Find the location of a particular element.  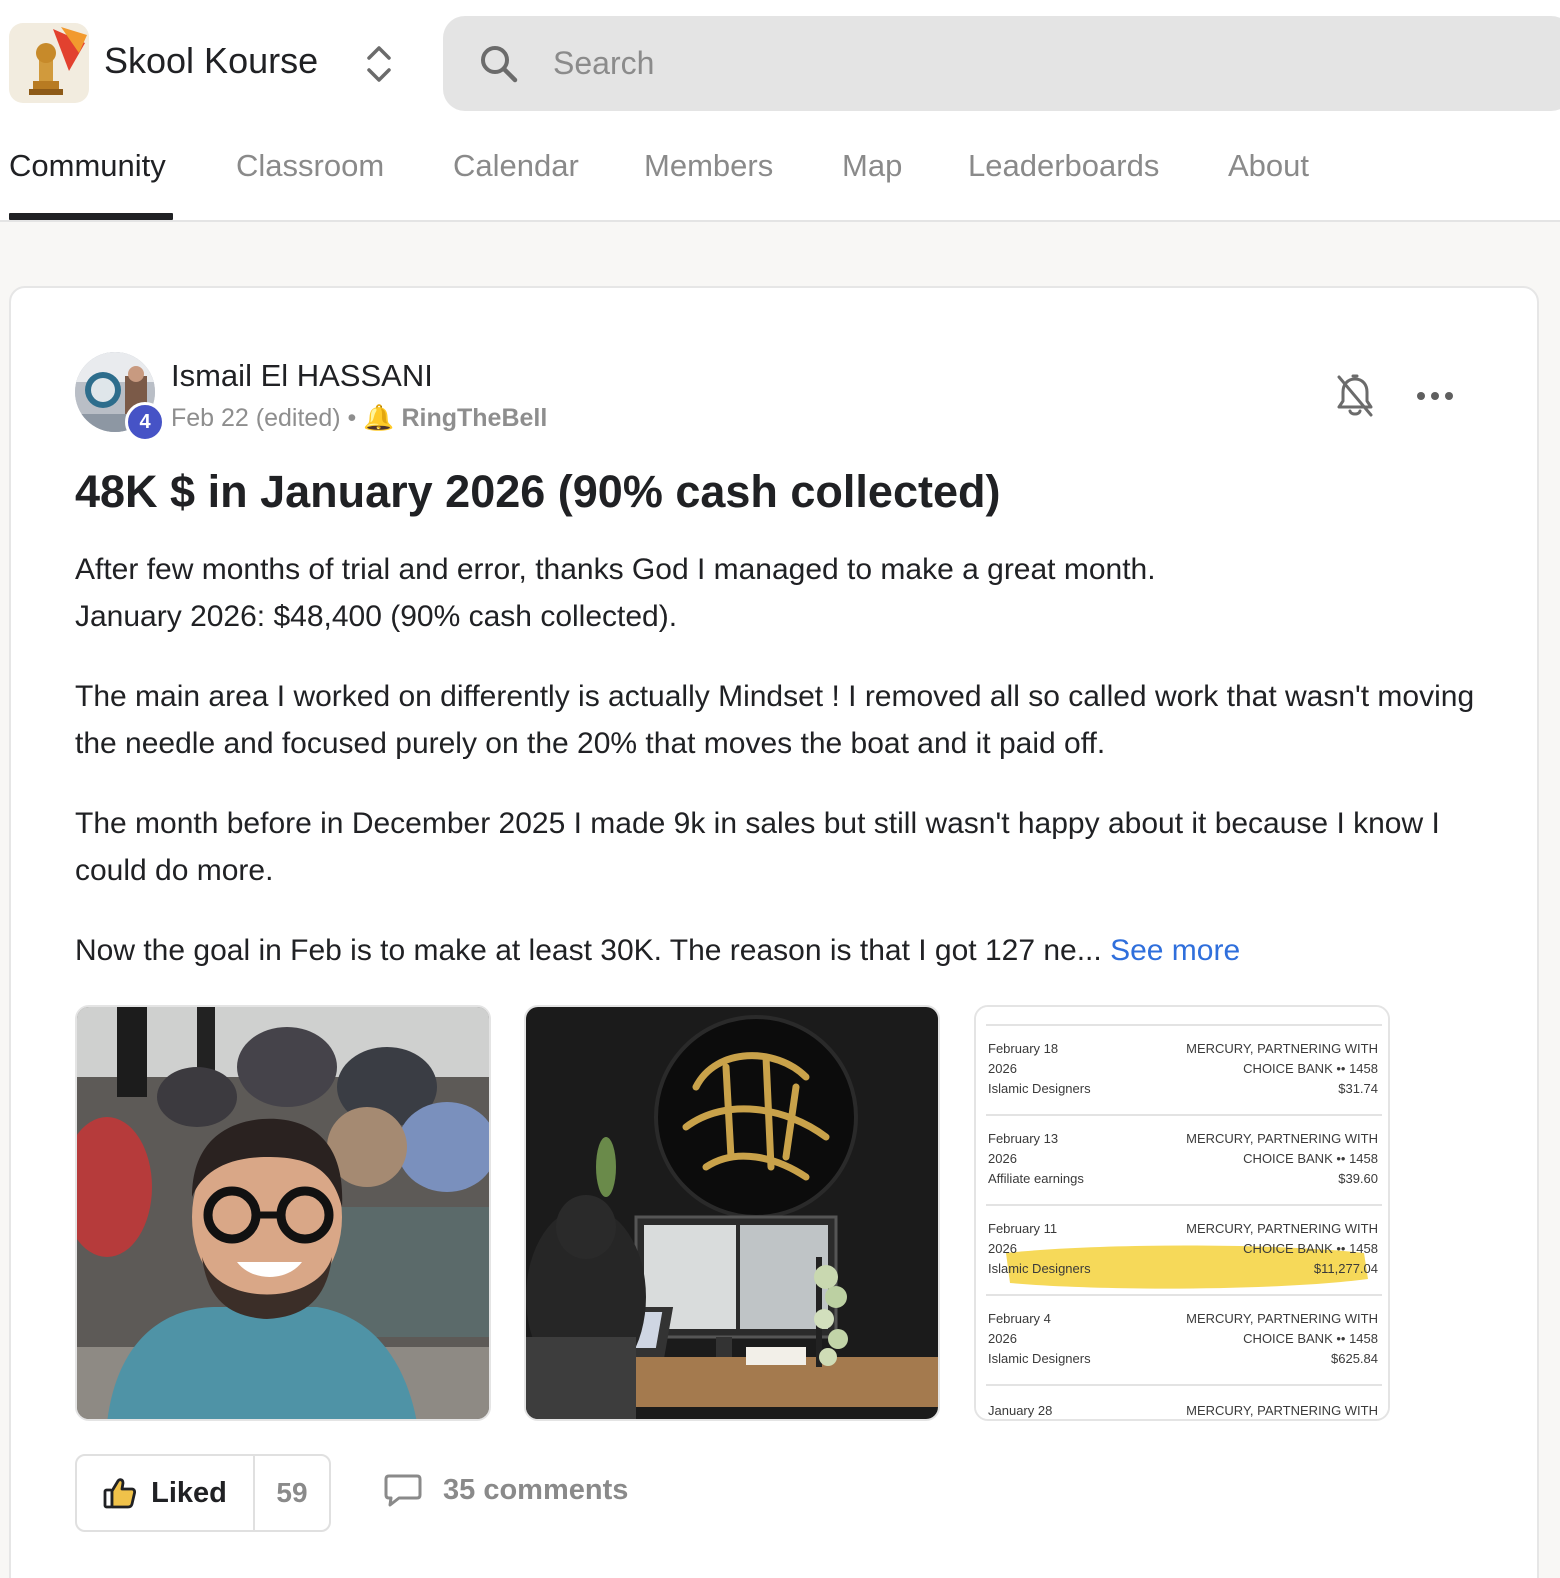

tab-about: About is located at coordinates (1268, 166).